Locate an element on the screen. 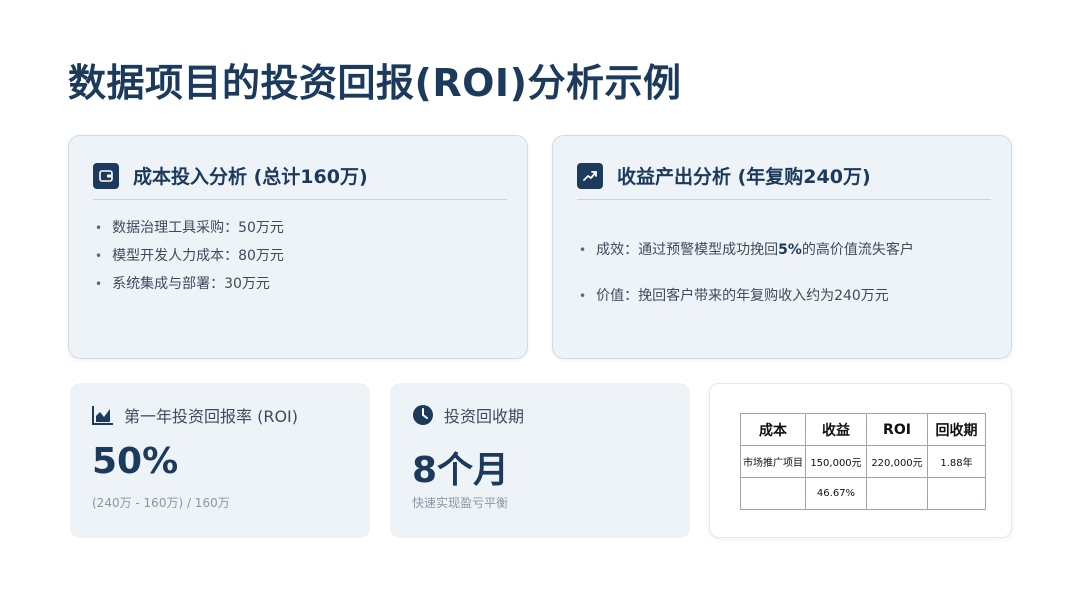  roi-stat-label: 第一年投资回报率 (ROI) is located at coordinates (211, 416).